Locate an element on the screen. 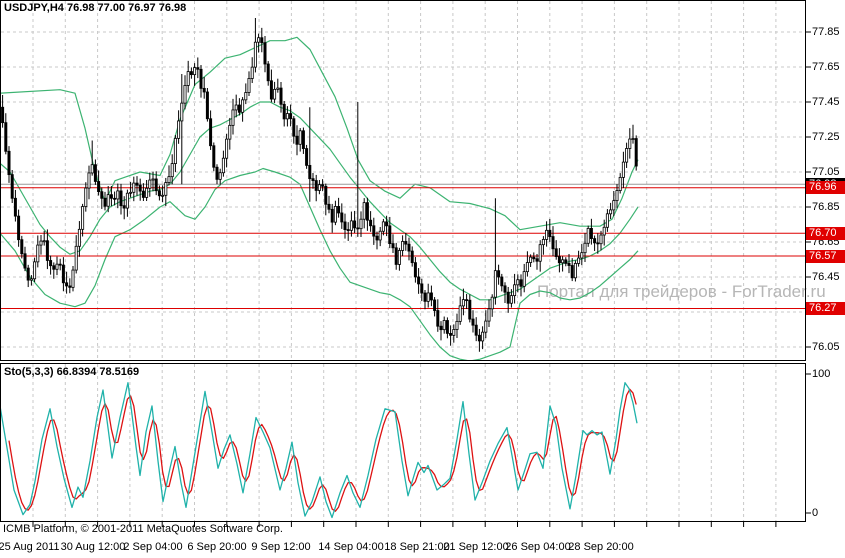 Image resolution: width=845 pixels, height=558 pixels. price-axis-label: 77.65 is located at coordinates (826, 67).